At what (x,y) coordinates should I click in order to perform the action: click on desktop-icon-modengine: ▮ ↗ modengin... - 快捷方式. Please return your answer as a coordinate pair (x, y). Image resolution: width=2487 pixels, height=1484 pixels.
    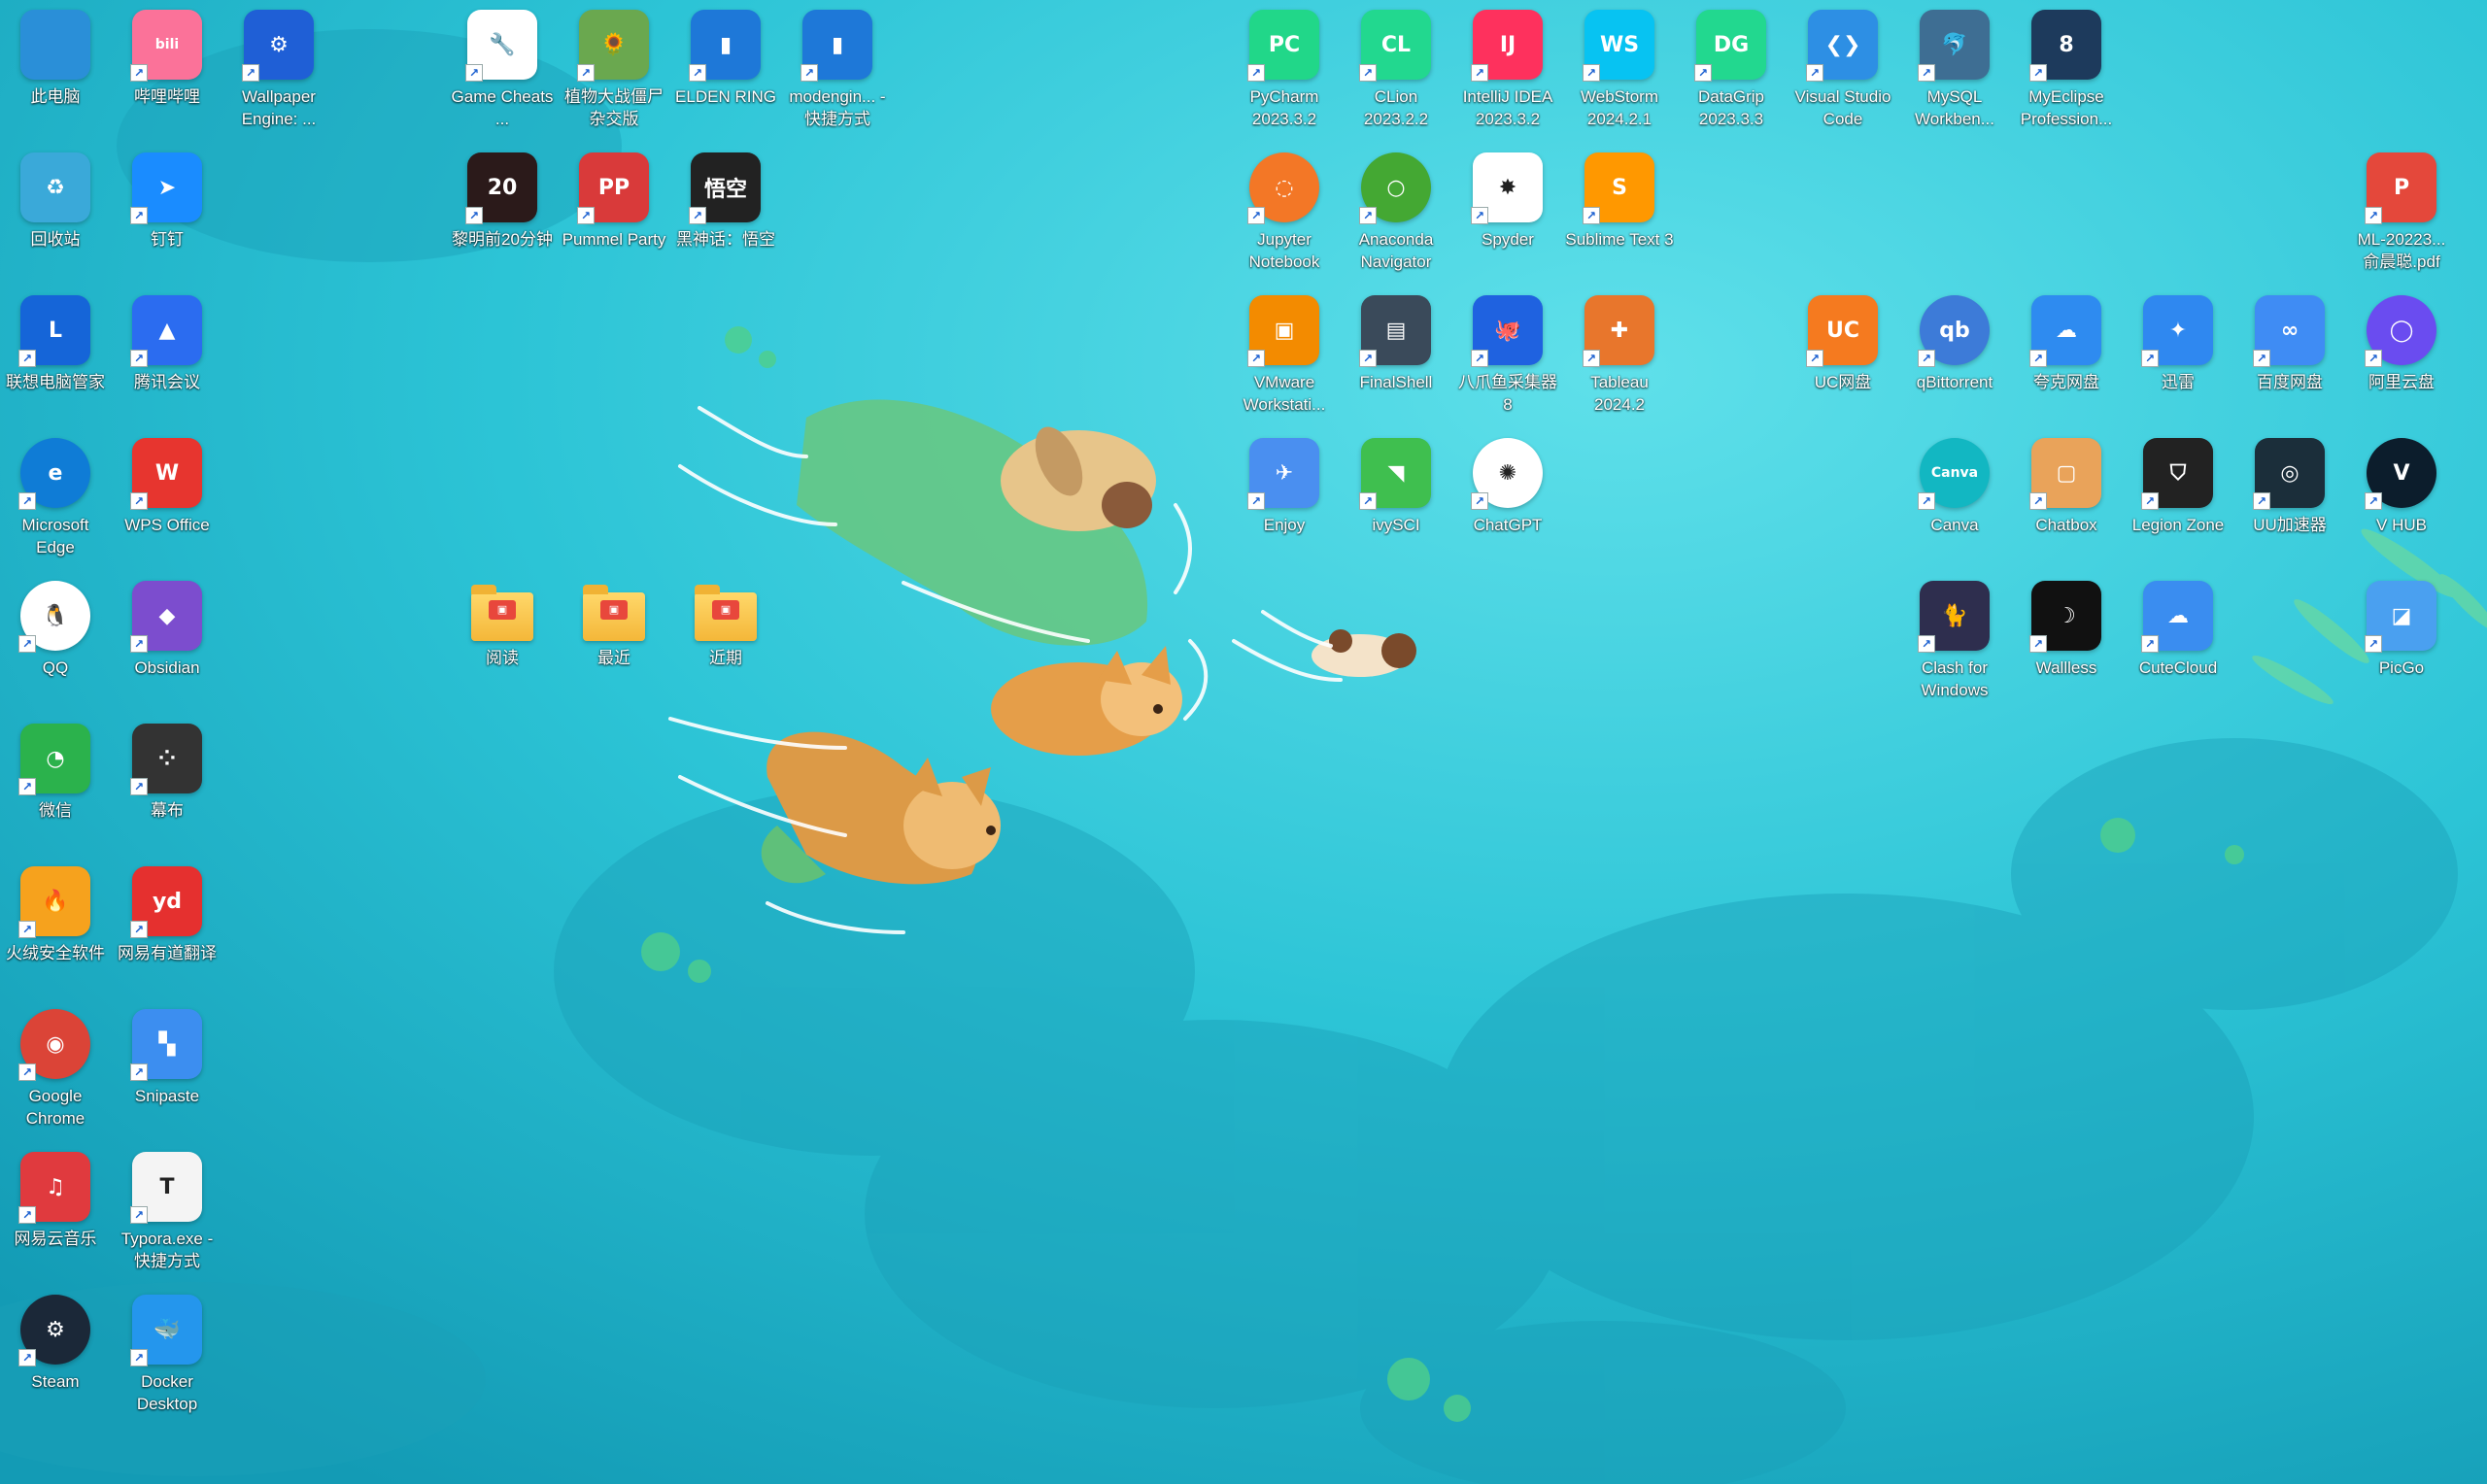
    Looking at the image, I should click on (837, 72).